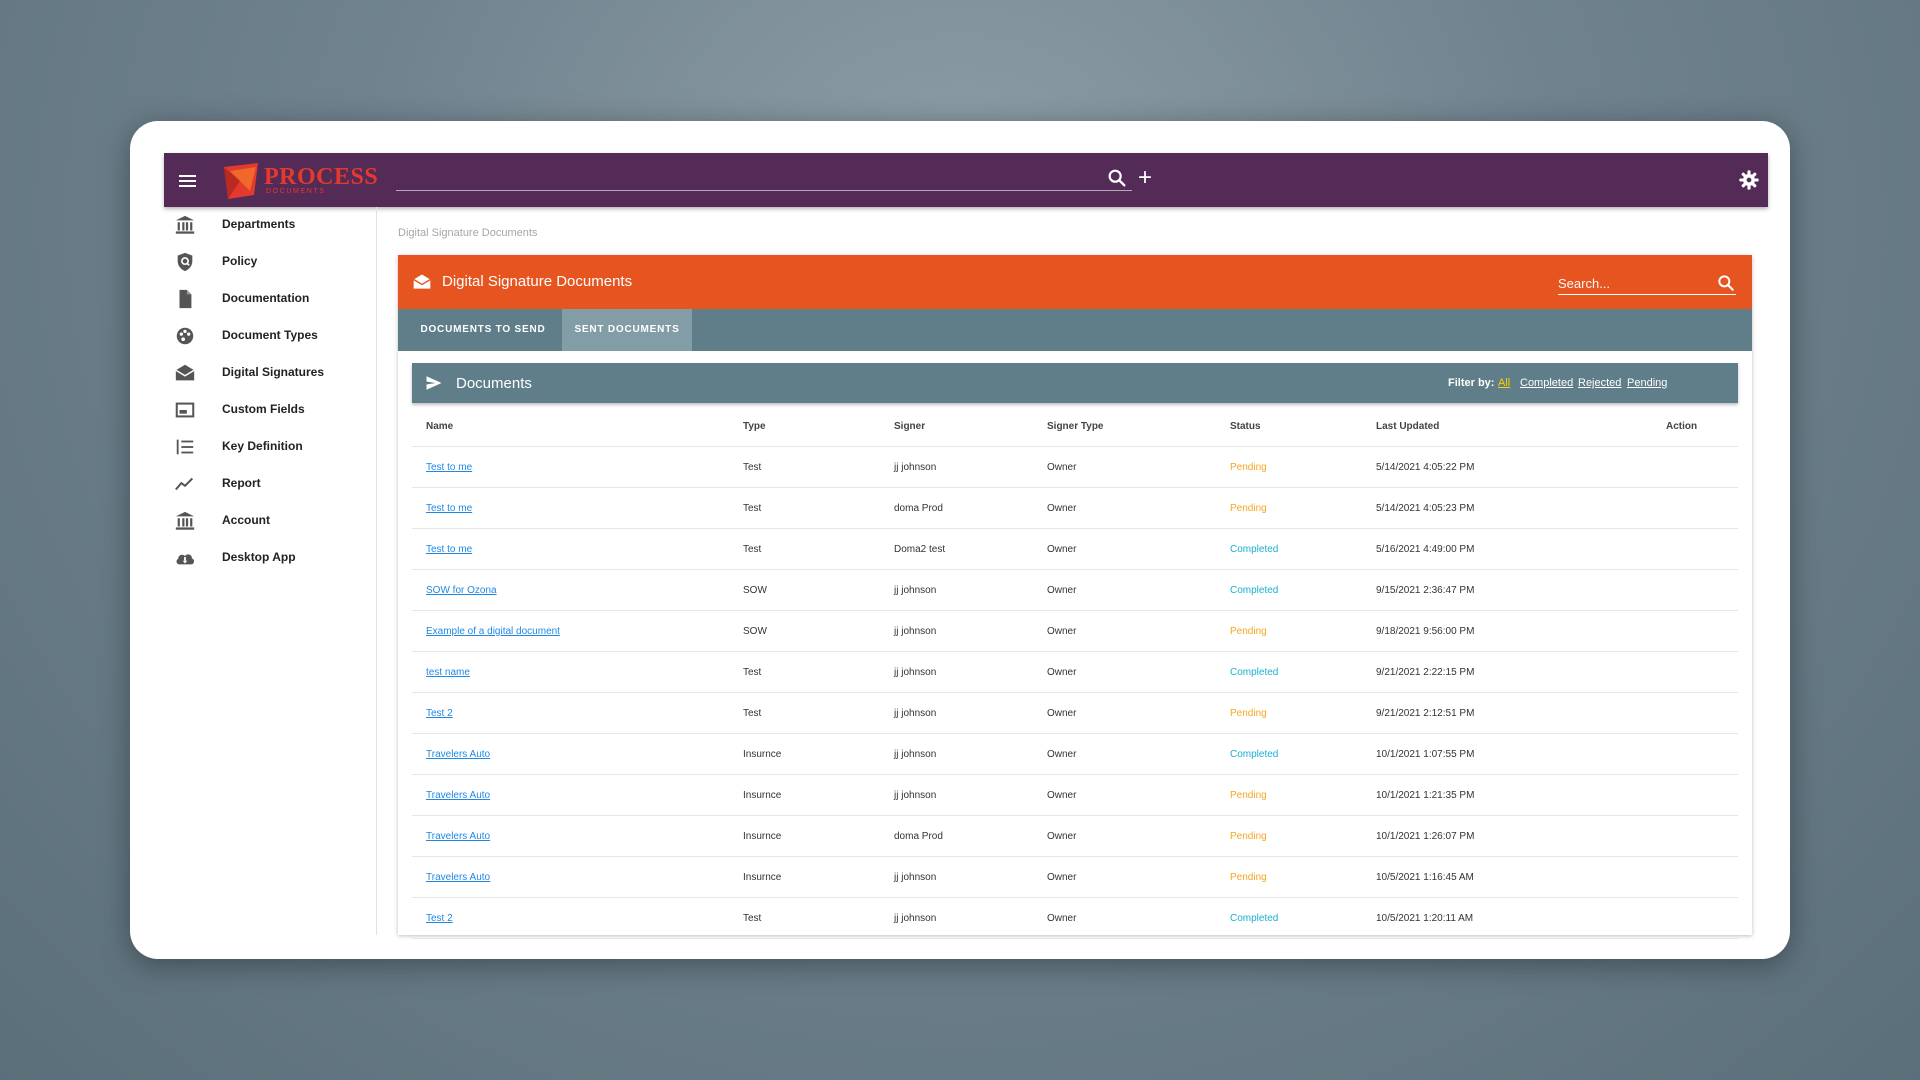 The image size is (1920, 1080). I want to click on filter-pending-link: Pending, so click(1647, 383).